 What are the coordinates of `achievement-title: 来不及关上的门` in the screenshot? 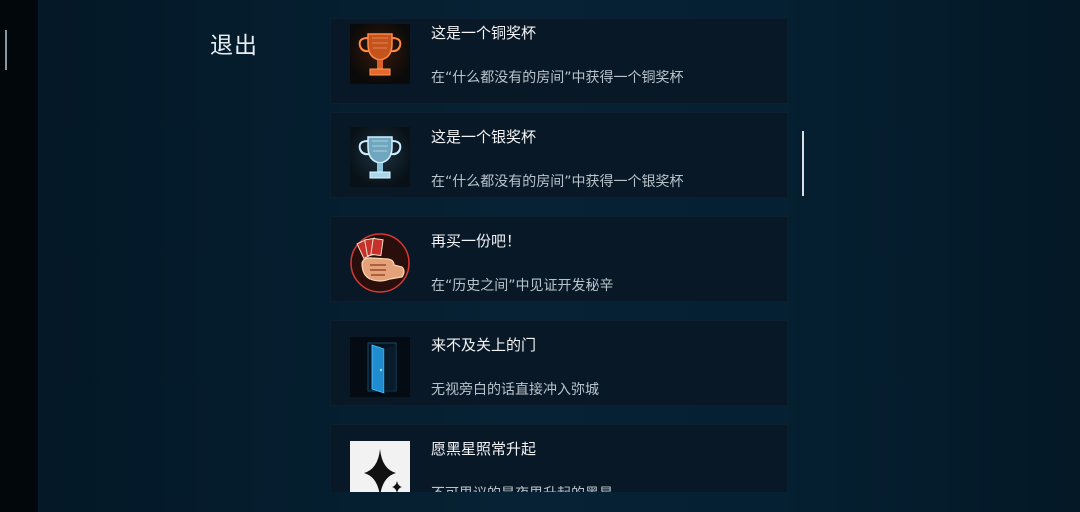 It's located at (484, 345).